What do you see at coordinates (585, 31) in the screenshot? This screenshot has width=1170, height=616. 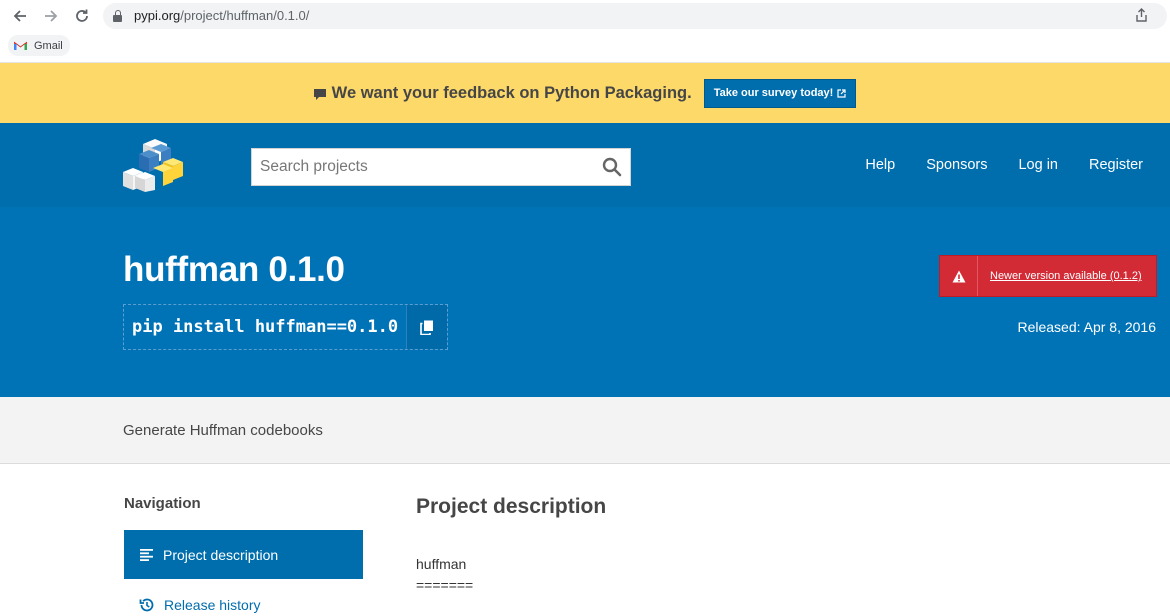 I see `browser-chrome: pypi.org/project/huffman/0.1.0/ Gmail` at bounding box center [585, 31].